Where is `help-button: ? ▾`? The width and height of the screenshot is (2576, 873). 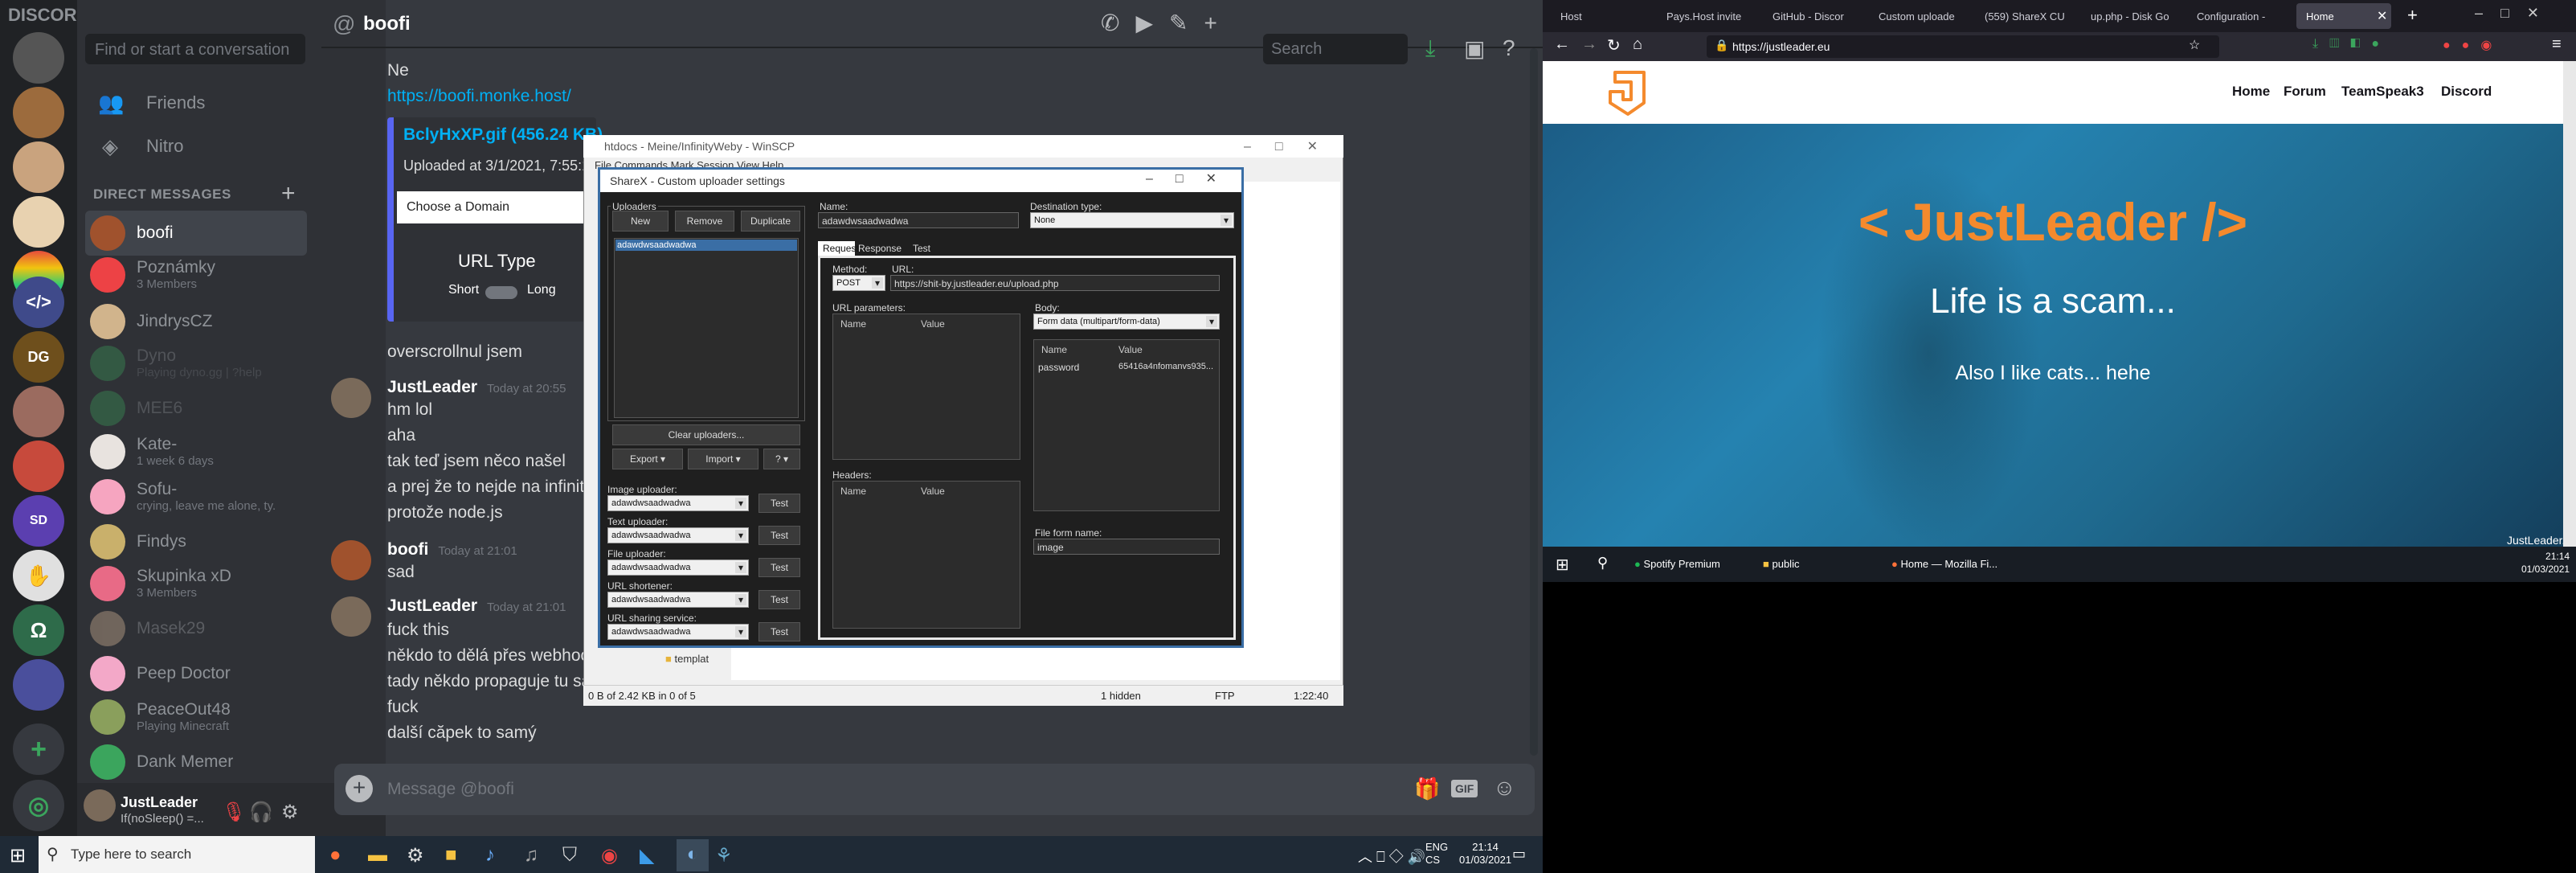 help-button: ? ▾ is located at coordinates (781, 459).